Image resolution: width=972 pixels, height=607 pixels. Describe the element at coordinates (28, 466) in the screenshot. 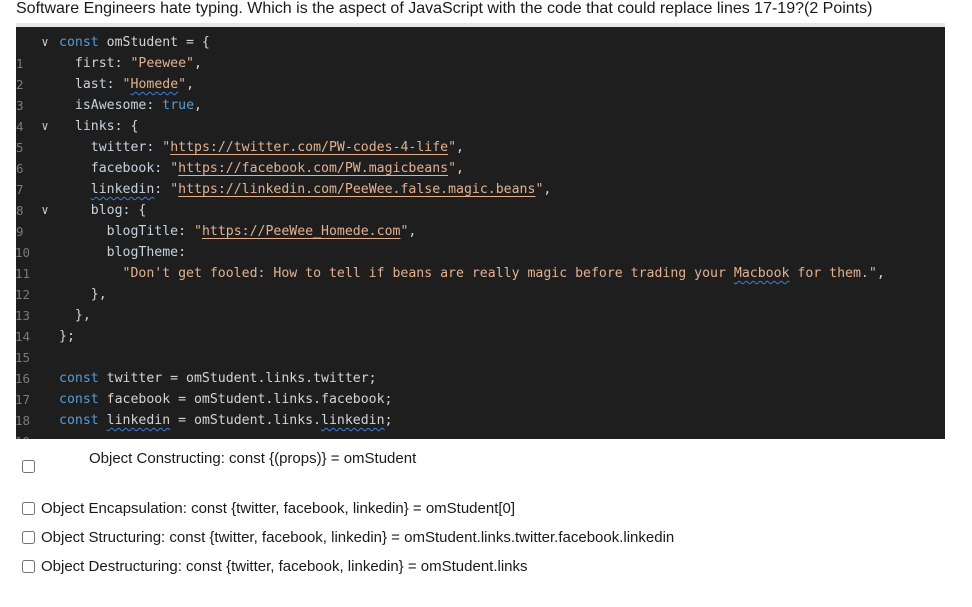

I see `option-constructing-checkbox` at that location.